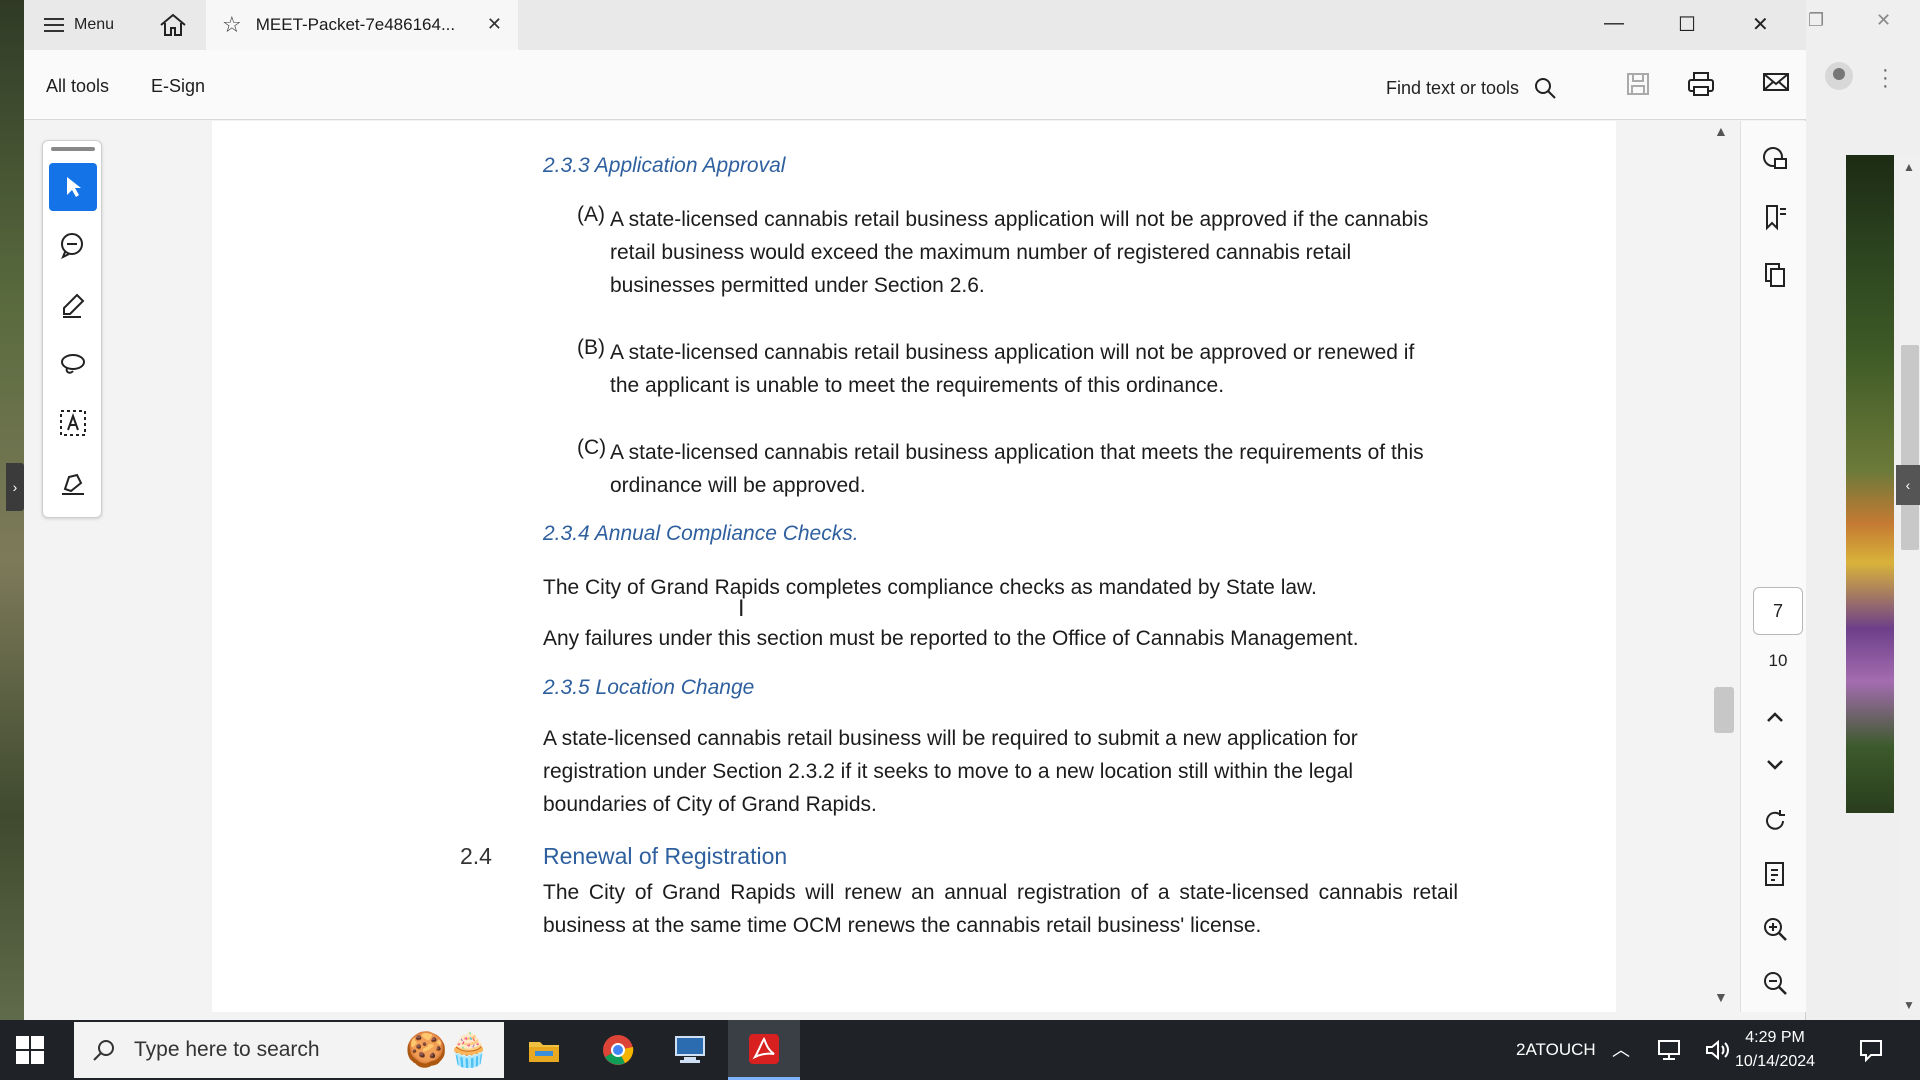 The height and width of the screenshot is (1080, 1920). Describe the element at coordinates (73, 483) in the screenshot. I see `sign-icon` at that location.